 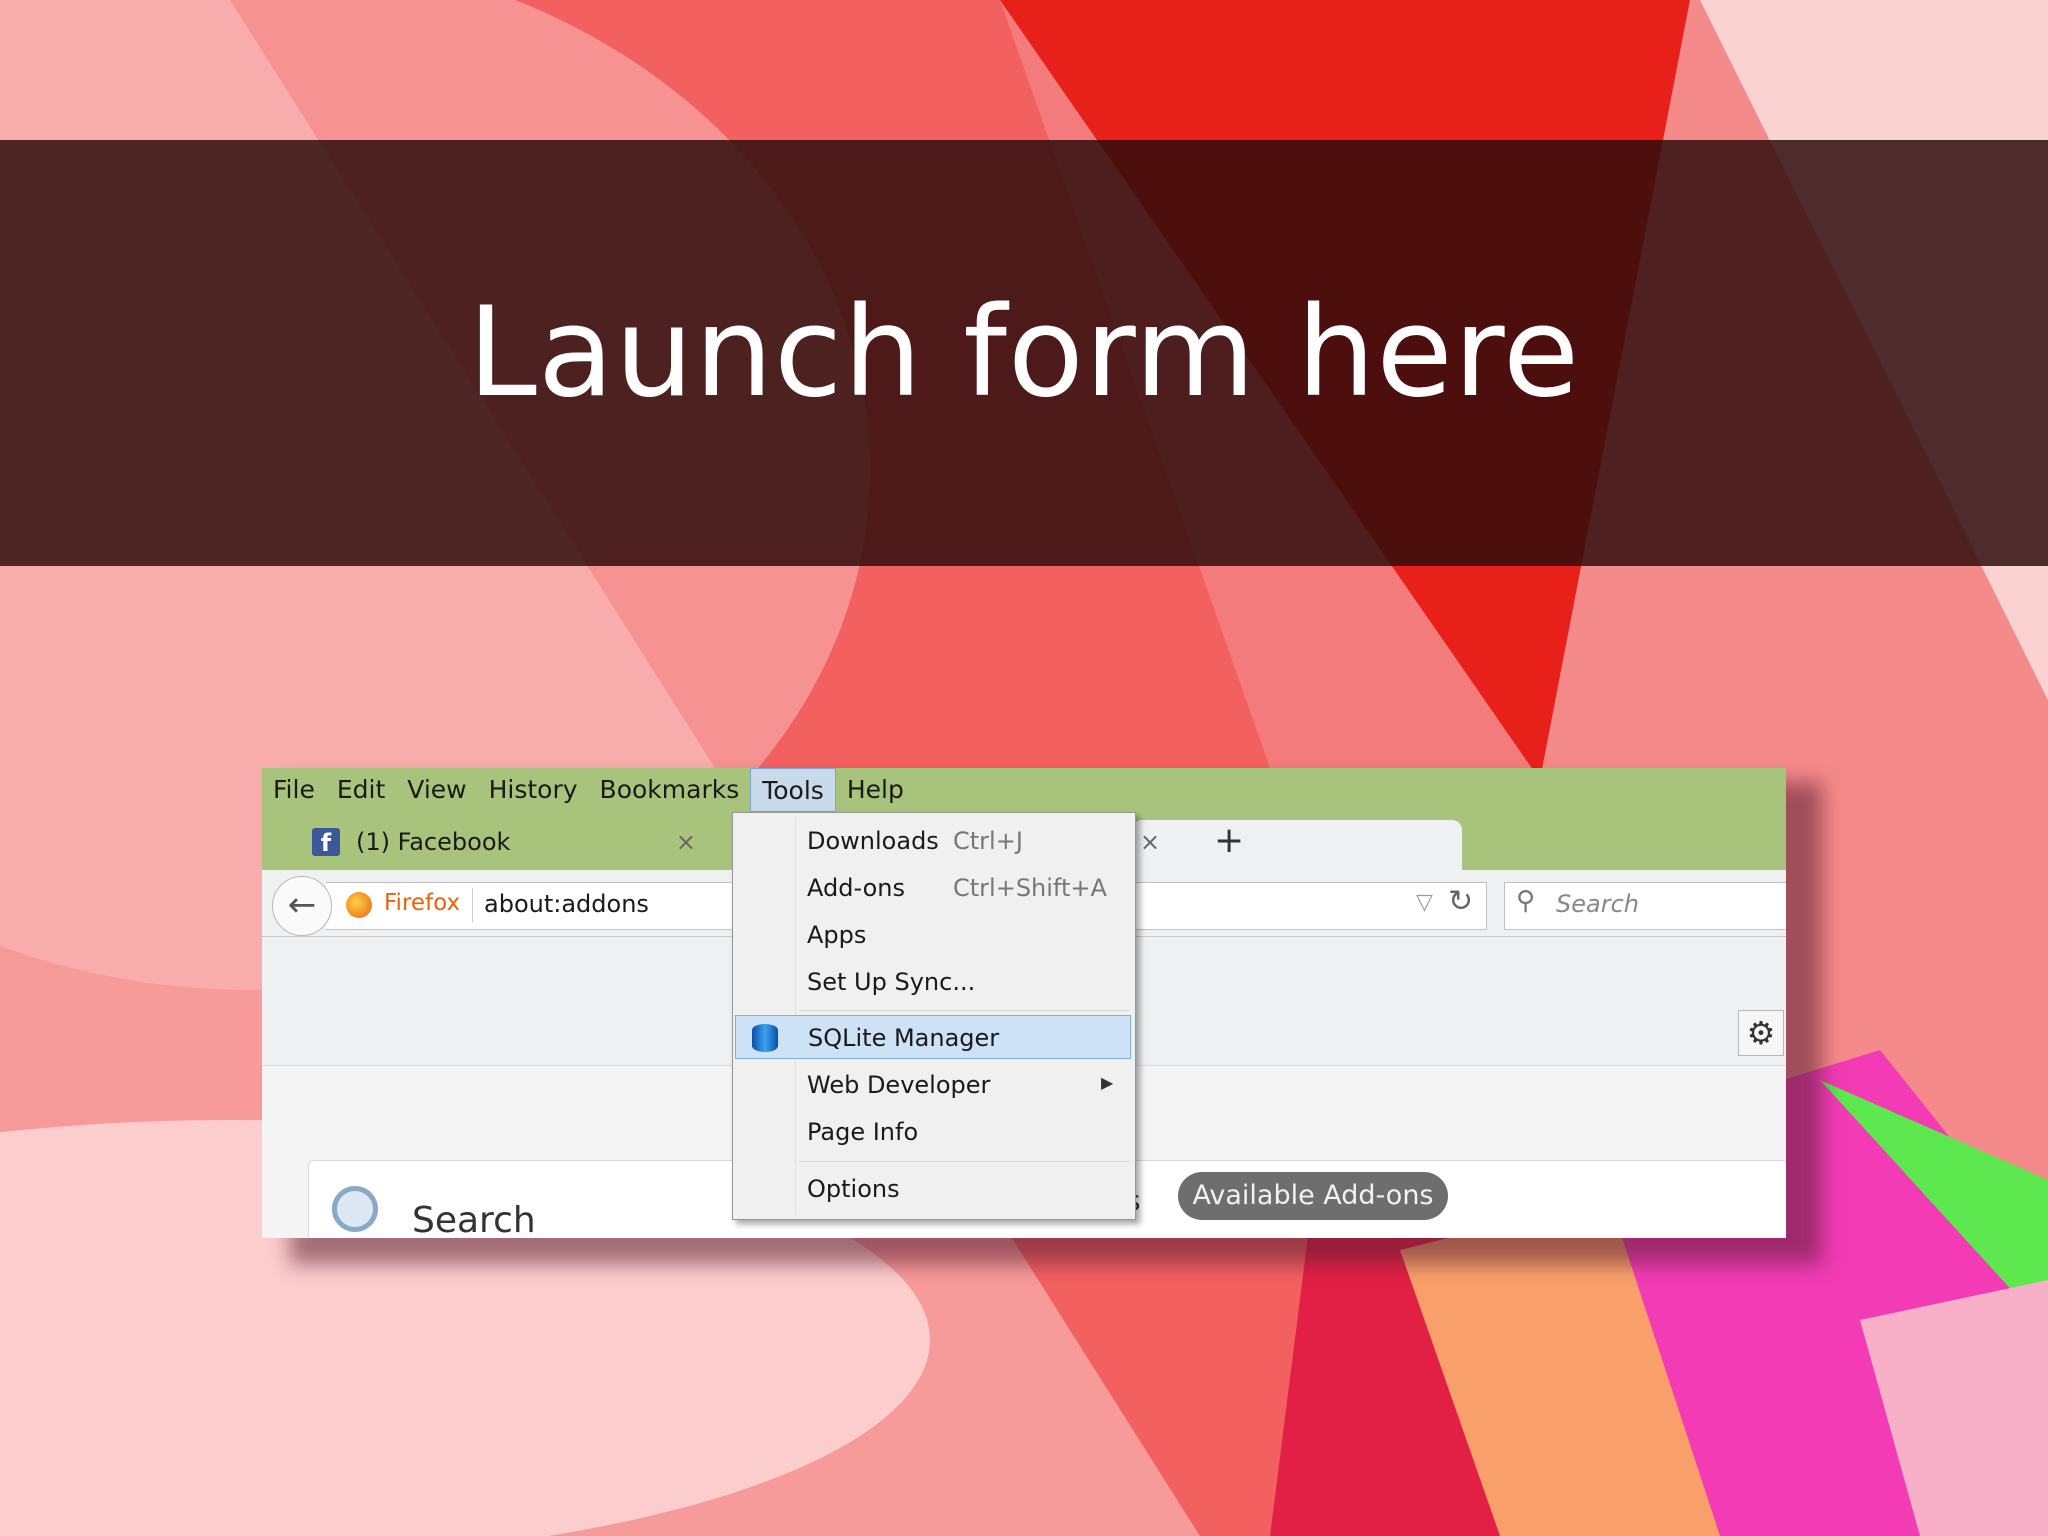 What do you see at coordinates (1024, 353) in the screenshot?
I see `slide-title: Launch form here` at bounding box center [1024, 353].